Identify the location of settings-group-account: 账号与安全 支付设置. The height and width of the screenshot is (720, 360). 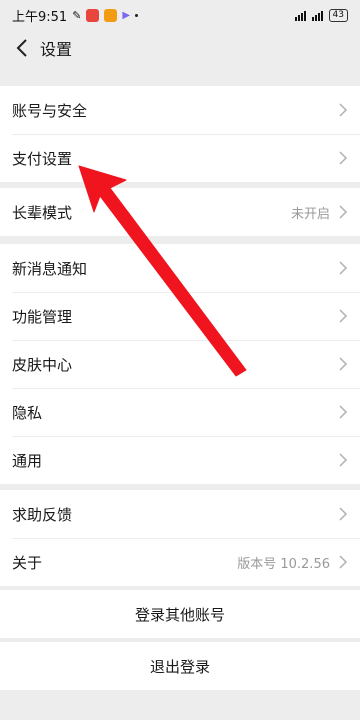
(180, 134).